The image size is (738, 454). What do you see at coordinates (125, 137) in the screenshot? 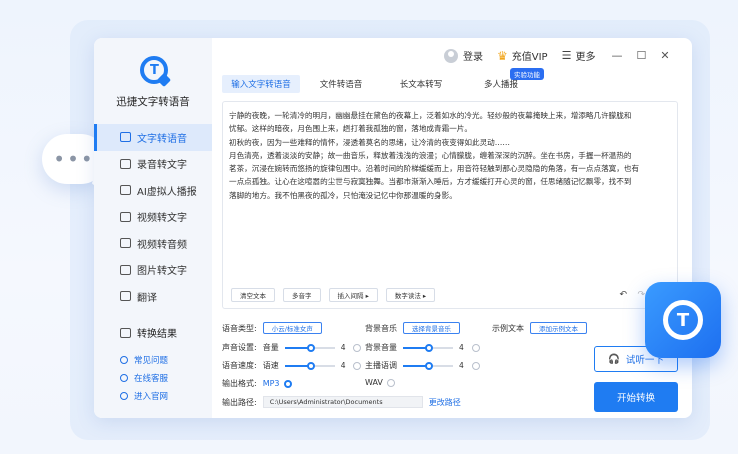
I see `text-to-speech-icon` at bounding box center [125, 137].